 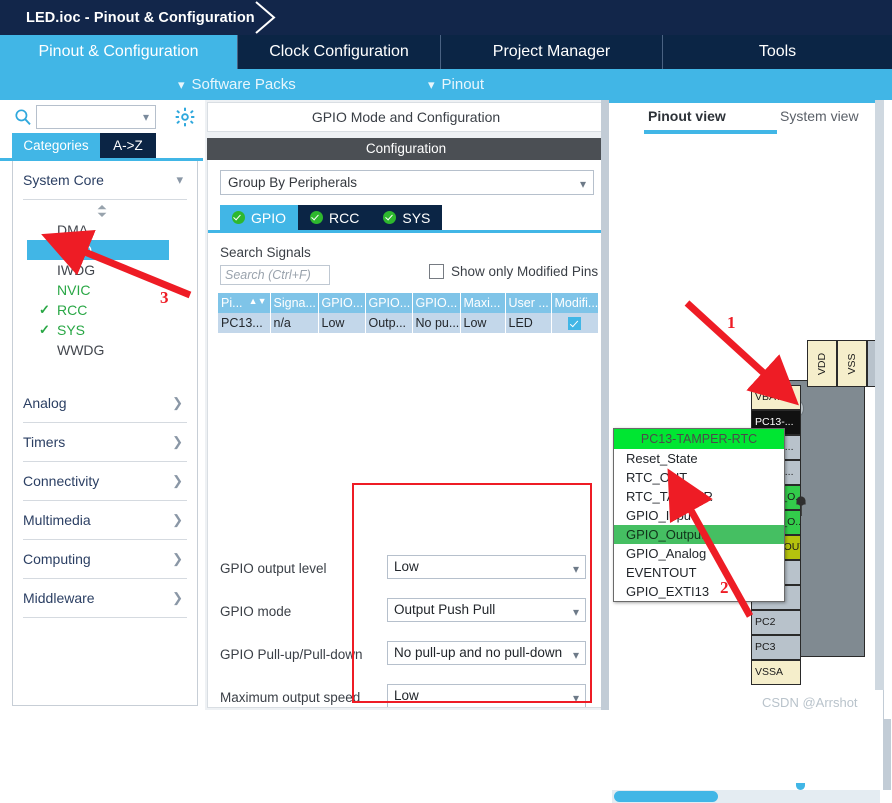 What do you see at coordinates (407, 182) in the screenshot?
I see `group-by-select: Group By Peripherals ▾` at bounding box center [407, 182].